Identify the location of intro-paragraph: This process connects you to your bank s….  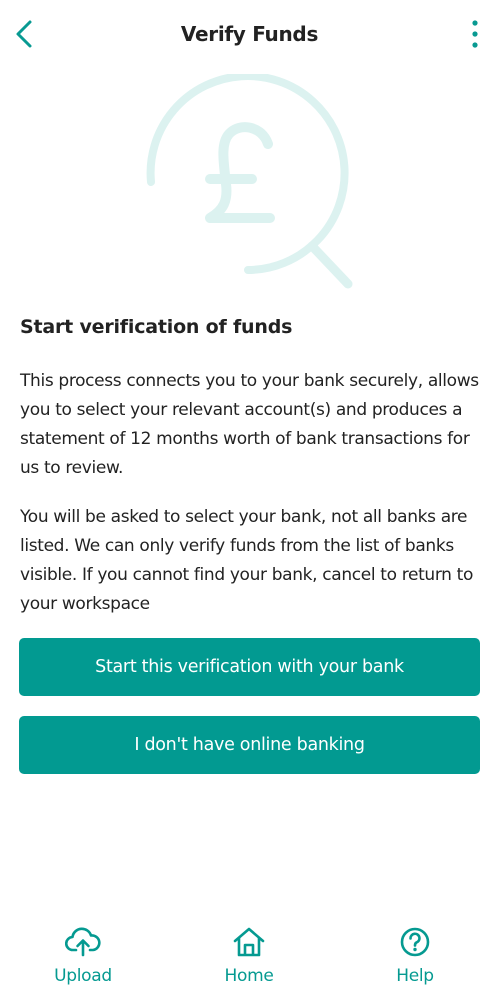
(249, 424).